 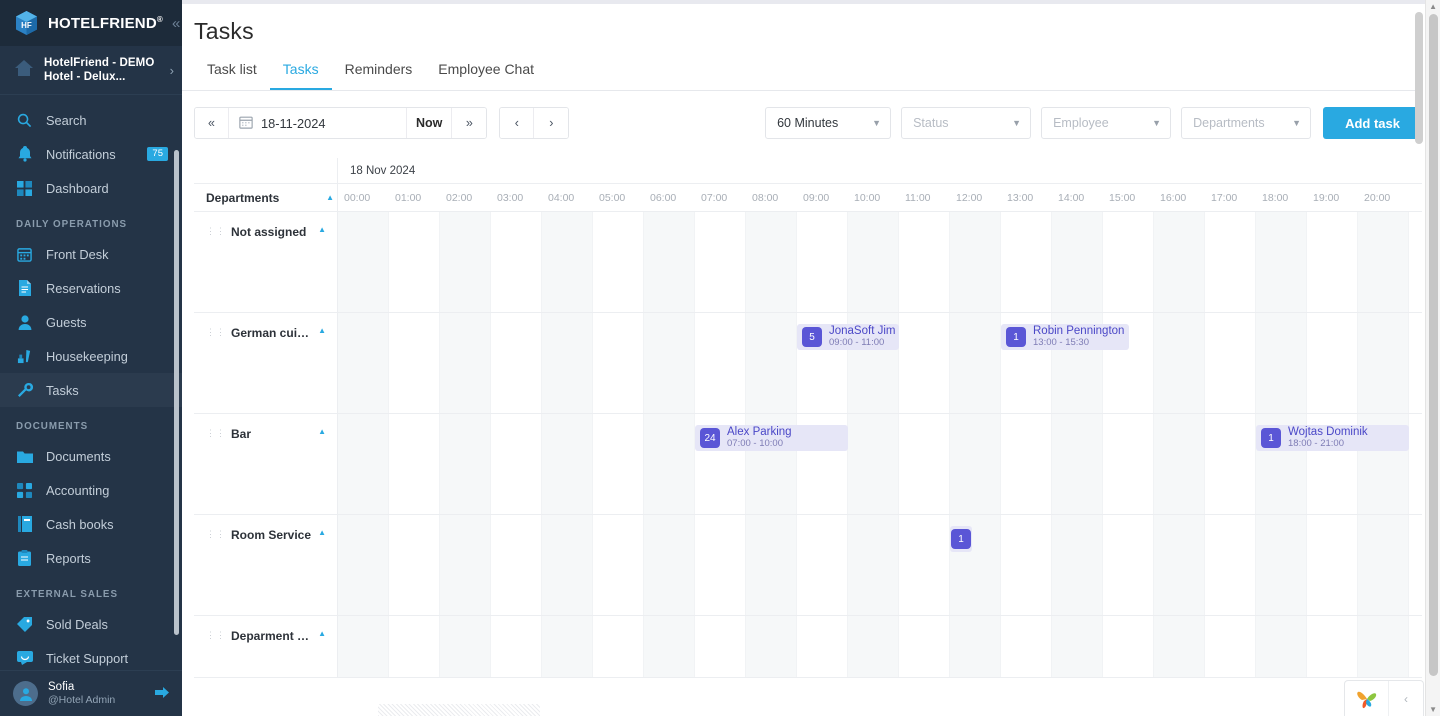 What do you see at coordinates (91, 490) in the screenshot?
I see `sidebar-item-accounting: Accounting` at bounding box center [91, 490].